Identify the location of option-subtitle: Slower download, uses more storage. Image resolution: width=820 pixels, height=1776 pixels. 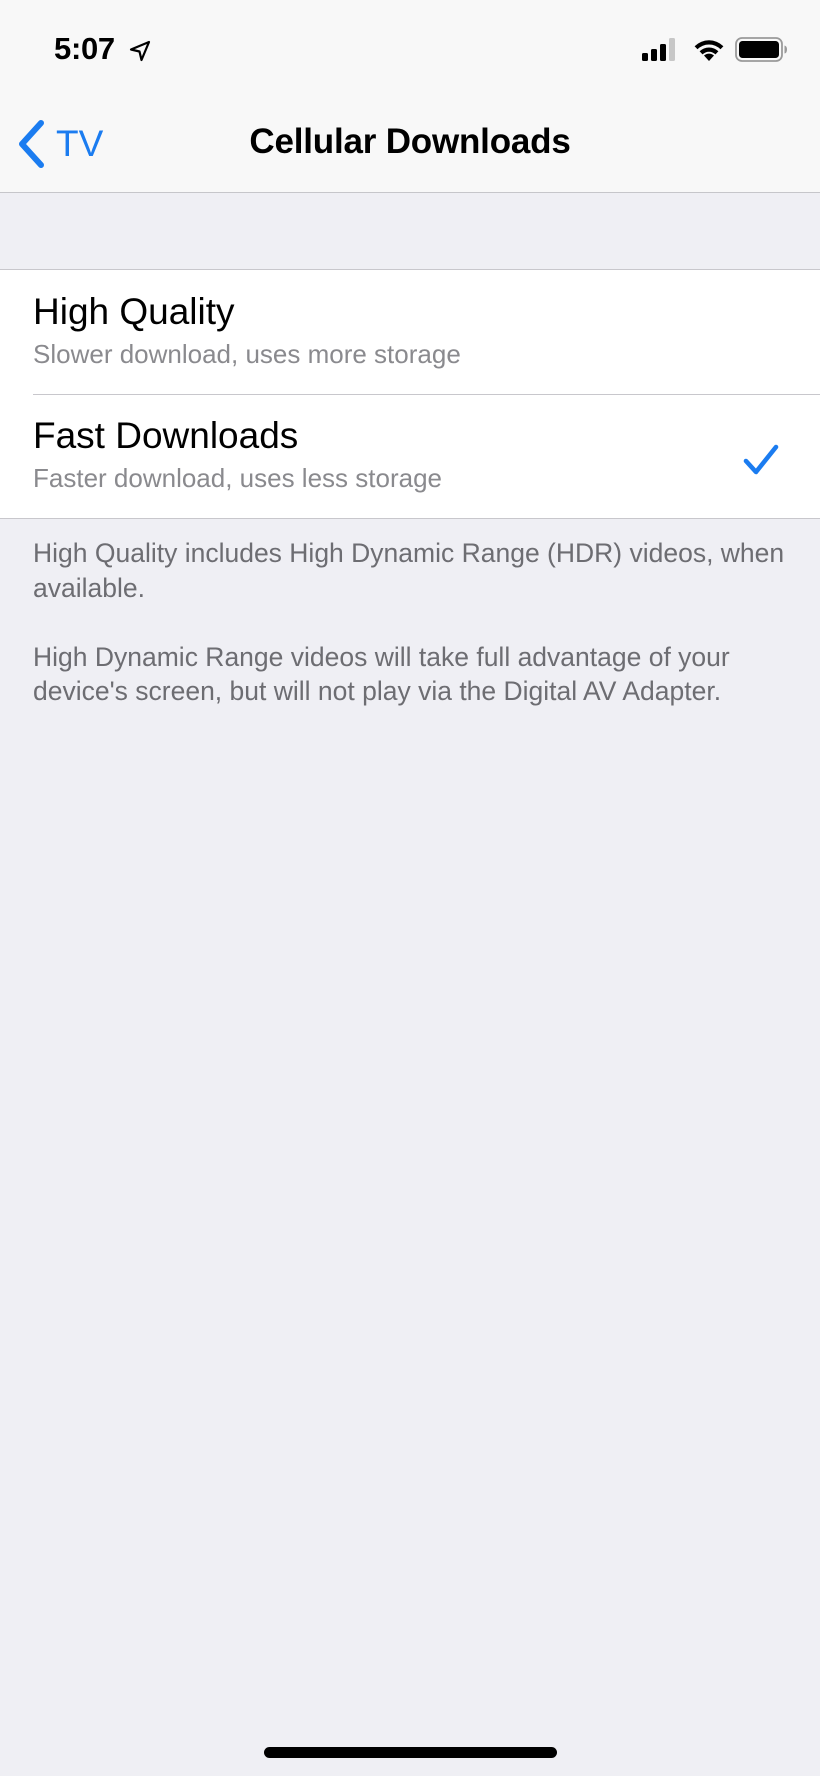
(247, 354).